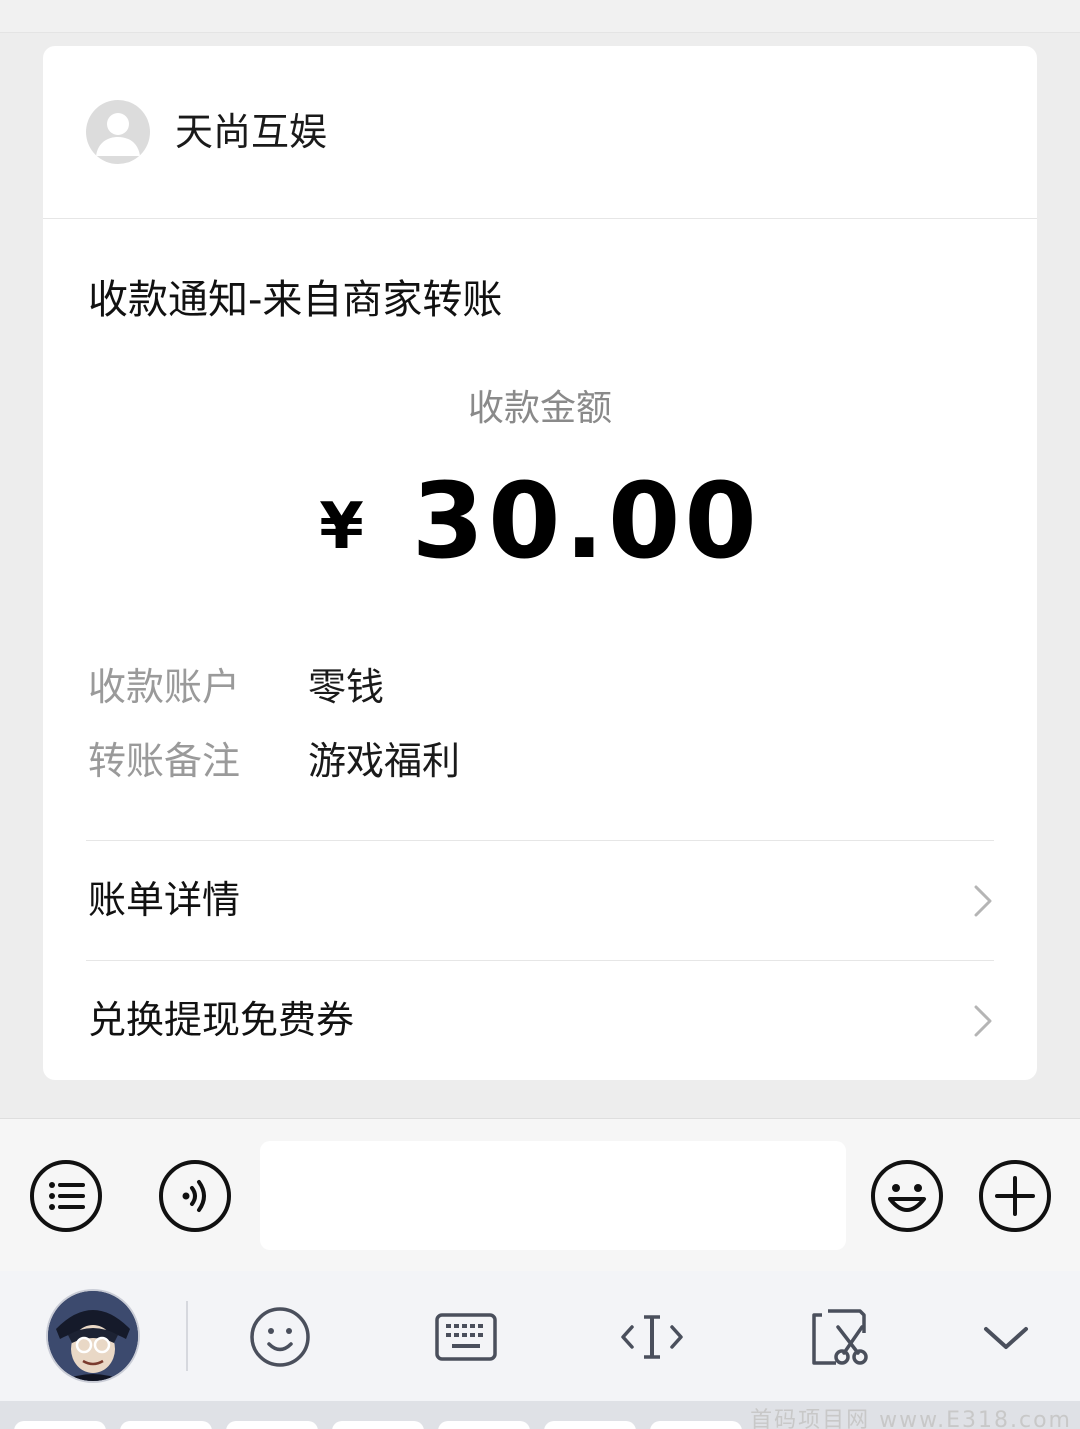  What do you see at coordinates (540, 1021) in the screenshot?
I see `free-withdraw-coupon-link: 兑换提现免费券` at bounding box center [540, 1021].